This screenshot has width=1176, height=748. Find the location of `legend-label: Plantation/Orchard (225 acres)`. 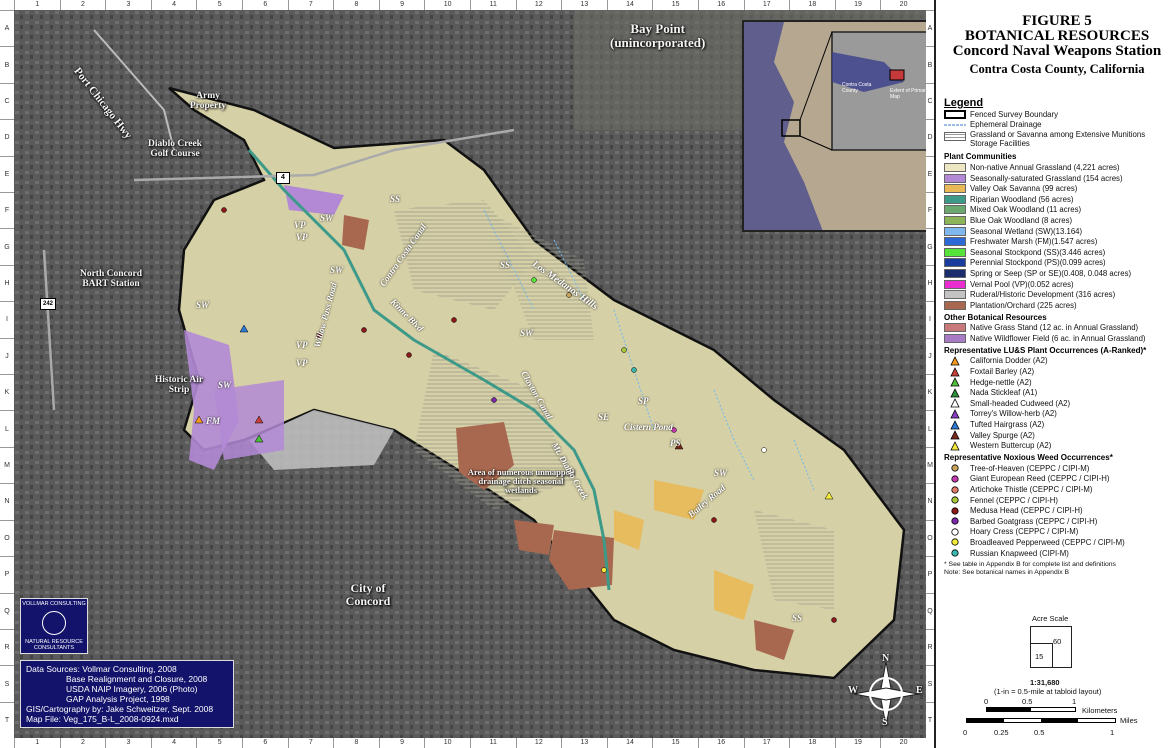

legend-label: Plantation/Orchard (225 acres) is located at coordinates (1023, 305).